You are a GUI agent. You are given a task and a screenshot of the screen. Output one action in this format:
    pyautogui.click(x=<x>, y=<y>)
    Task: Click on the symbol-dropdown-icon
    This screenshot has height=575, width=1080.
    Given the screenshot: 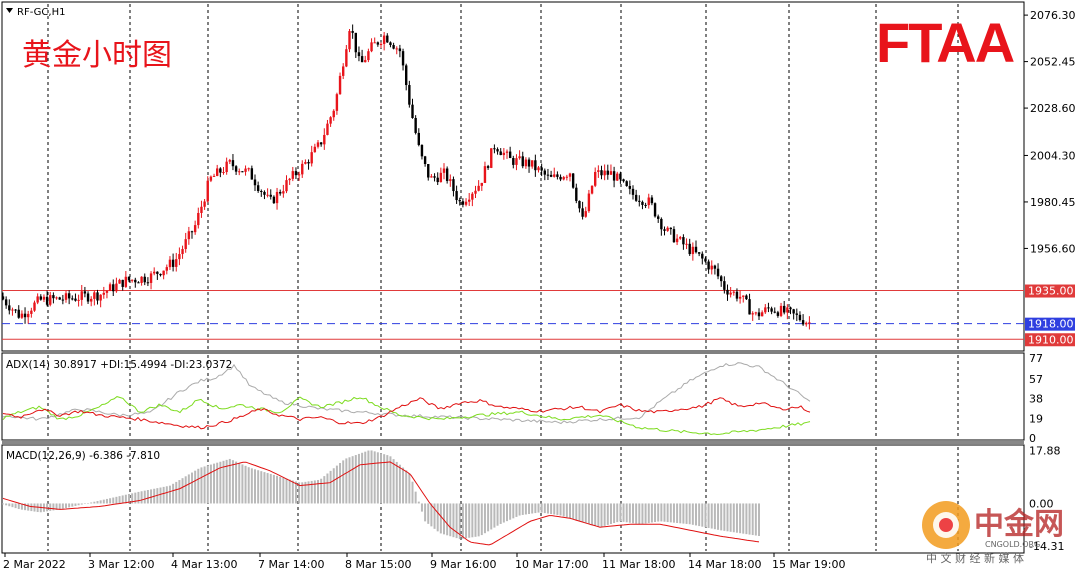 What is the action you would take?
    pyautogui.click(x=9, y=10)
    